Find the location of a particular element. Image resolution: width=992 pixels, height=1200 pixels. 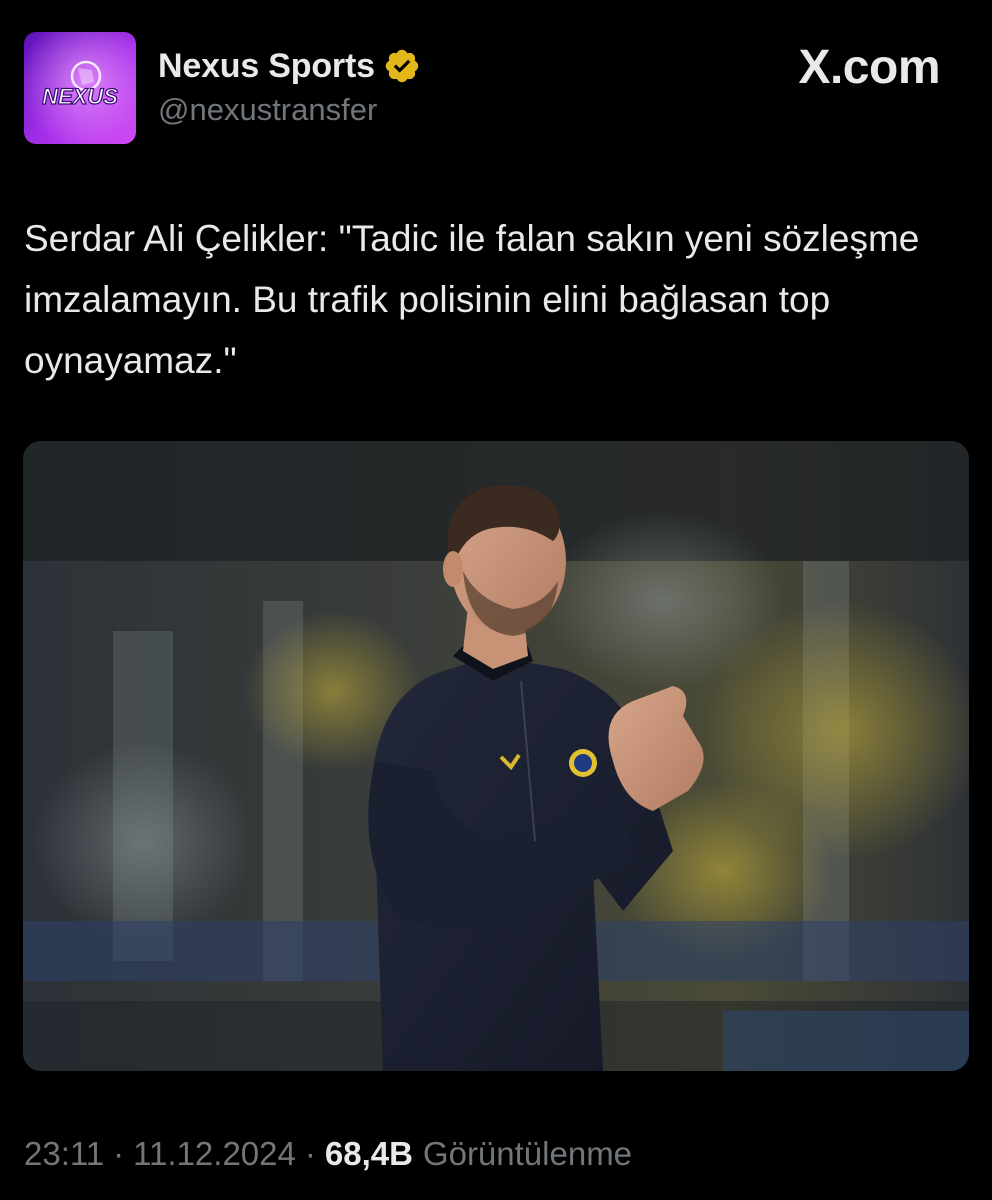

svg-text: NEXUS is located at coordinates (80, 96).